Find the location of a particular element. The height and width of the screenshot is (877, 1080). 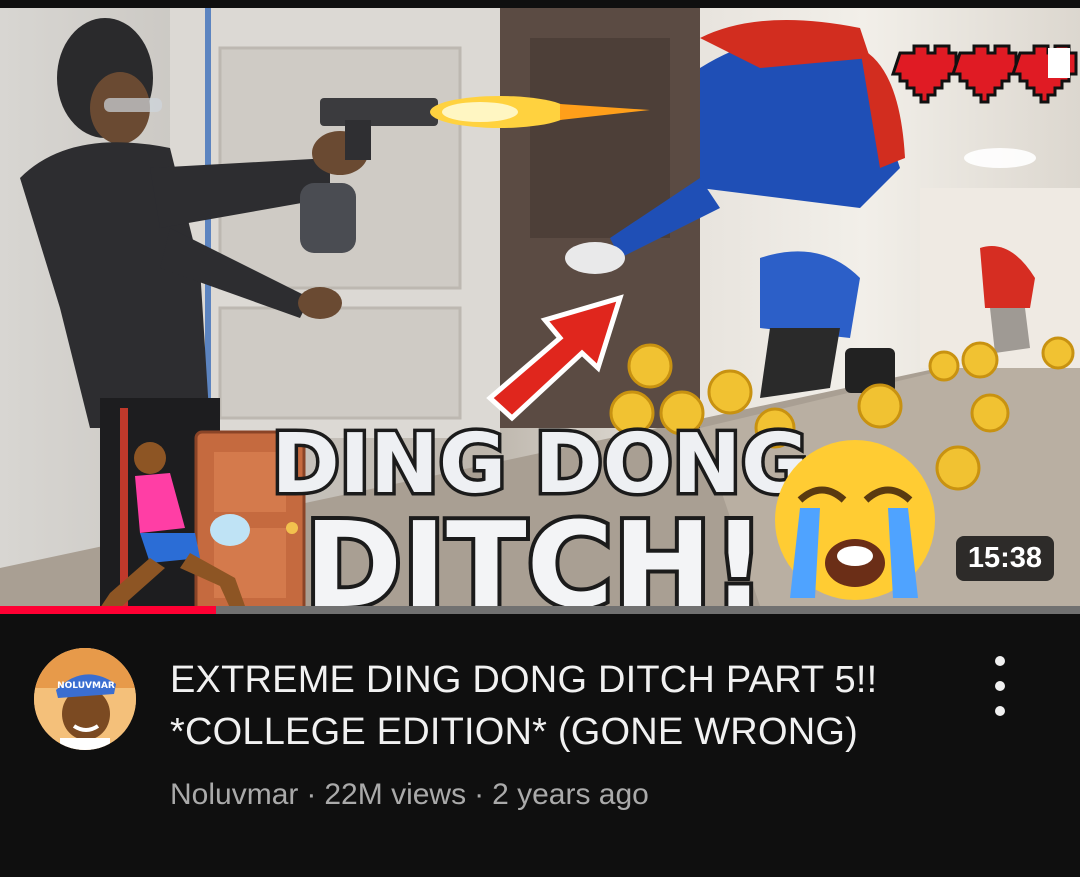

watch-progress-bar is located at coordinates (540, 610).